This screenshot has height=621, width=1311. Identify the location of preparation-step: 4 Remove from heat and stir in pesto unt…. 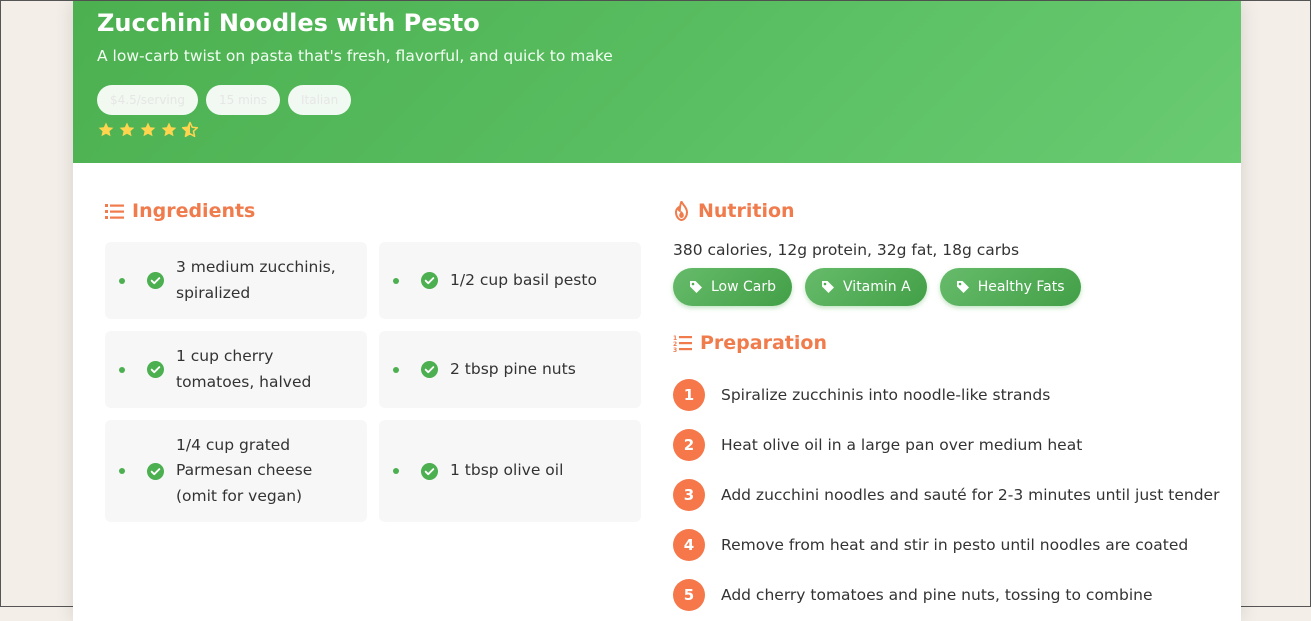
(943, 545).